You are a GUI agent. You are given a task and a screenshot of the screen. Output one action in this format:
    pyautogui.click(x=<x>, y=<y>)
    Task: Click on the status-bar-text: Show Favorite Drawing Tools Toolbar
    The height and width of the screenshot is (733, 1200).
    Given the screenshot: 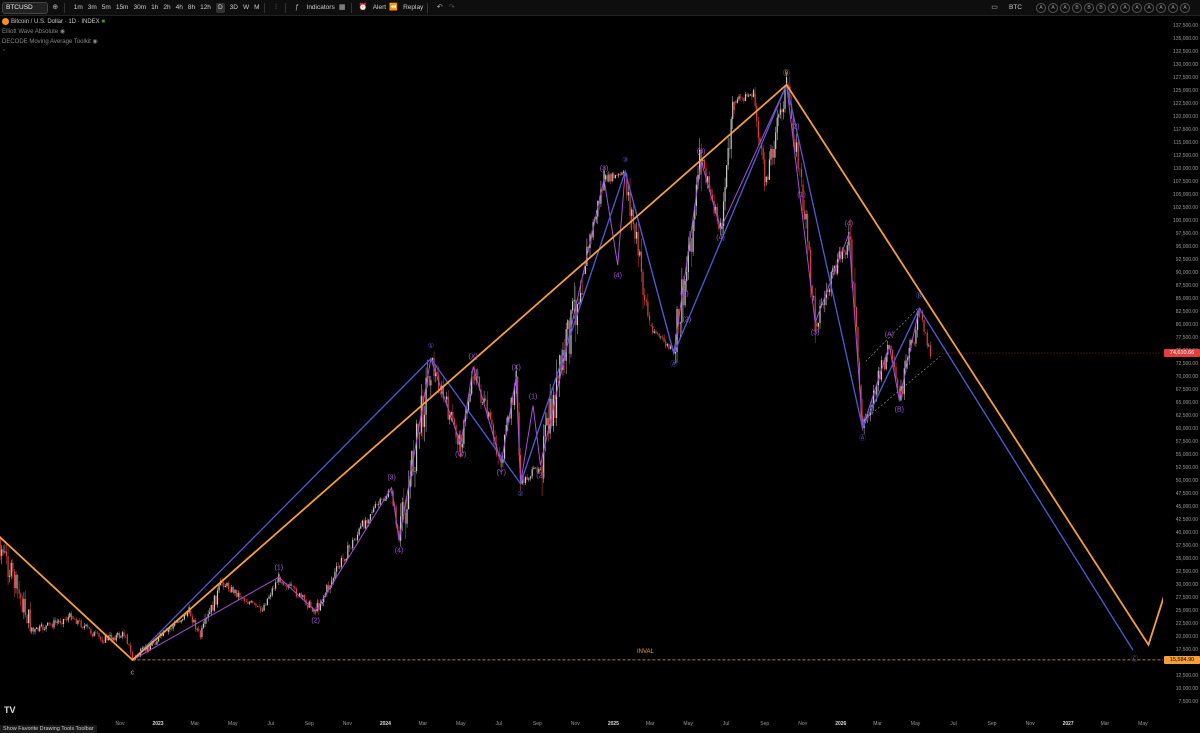 What is the action you would take?
    pyautogui.click(x=48, y=729)
    